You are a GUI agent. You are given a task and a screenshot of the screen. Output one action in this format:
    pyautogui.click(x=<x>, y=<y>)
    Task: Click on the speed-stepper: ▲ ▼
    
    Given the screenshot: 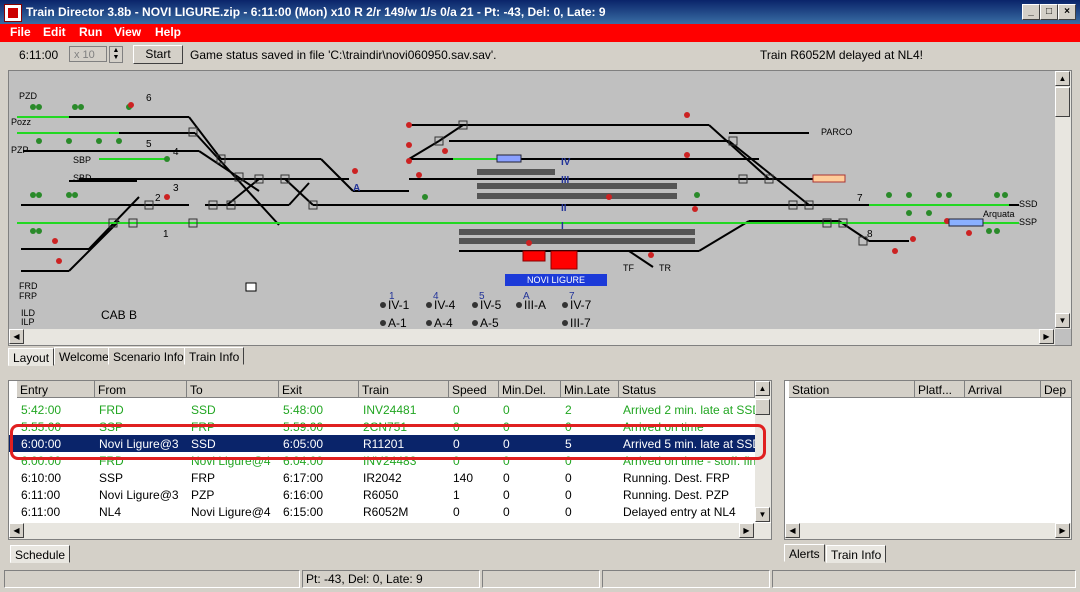 What is the action you would take?
    pyautogui.click(x=116, y=54)
    